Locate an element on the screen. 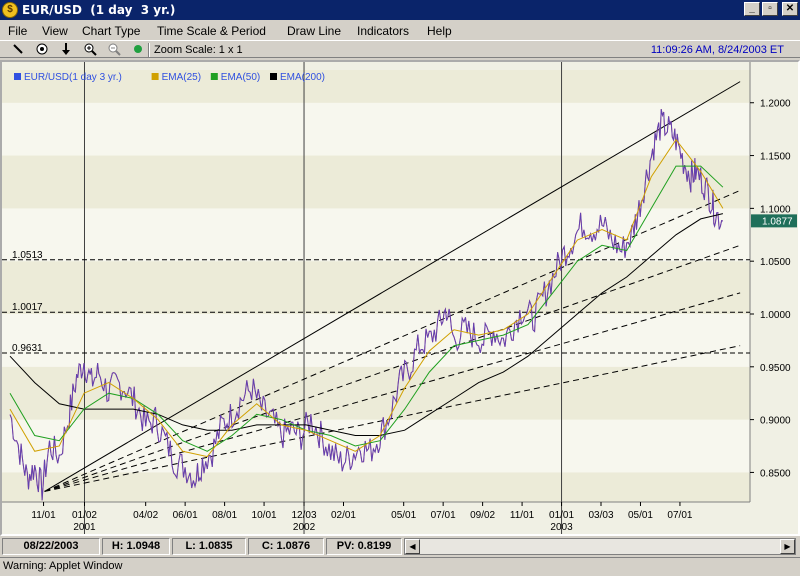 The width and height of the screenshot is (800, 576). year-label: 2002 is located at coordinates (304, 527).